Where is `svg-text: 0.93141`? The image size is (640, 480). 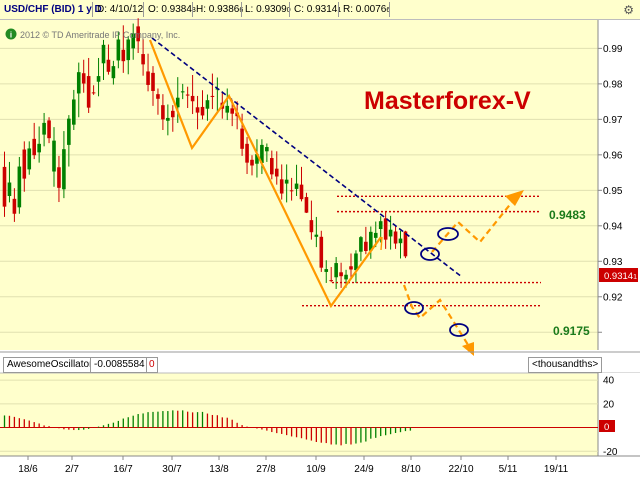
svg-text: 0.93141 is located at coordinates (620, 276).